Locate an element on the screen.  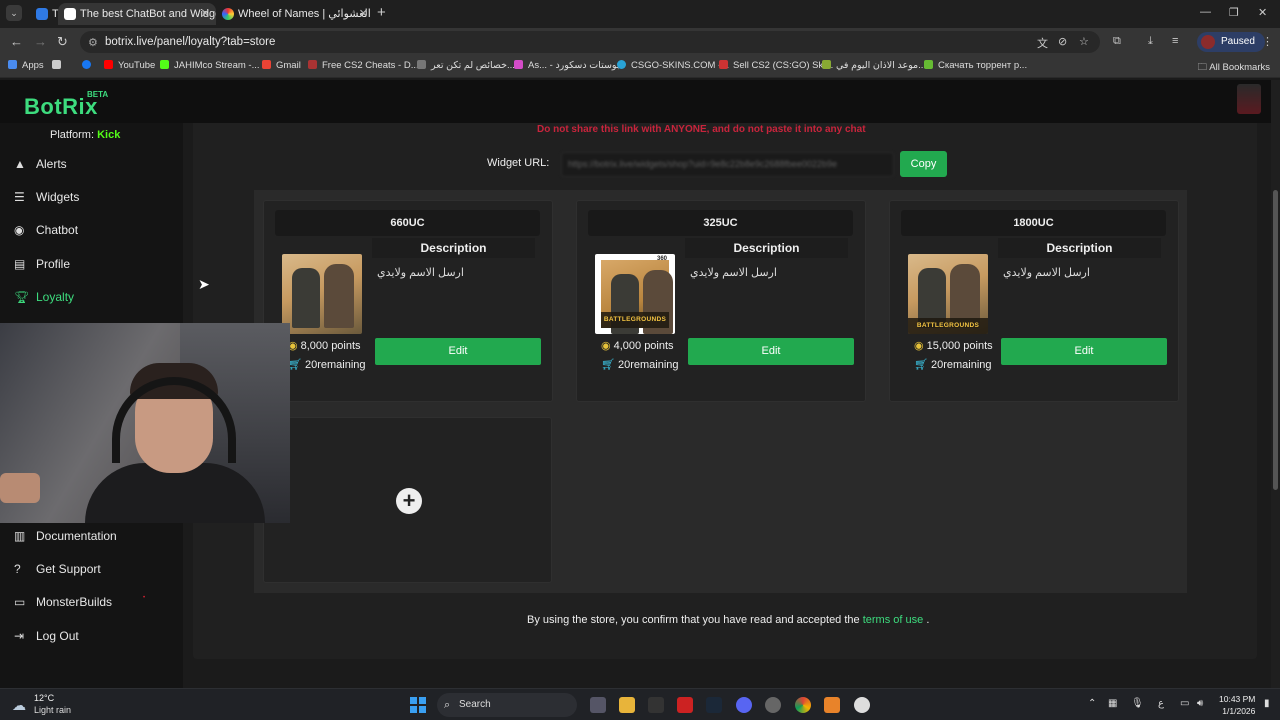
microphone-icon: 🎙︎ is located at coordinates (1137, 703).